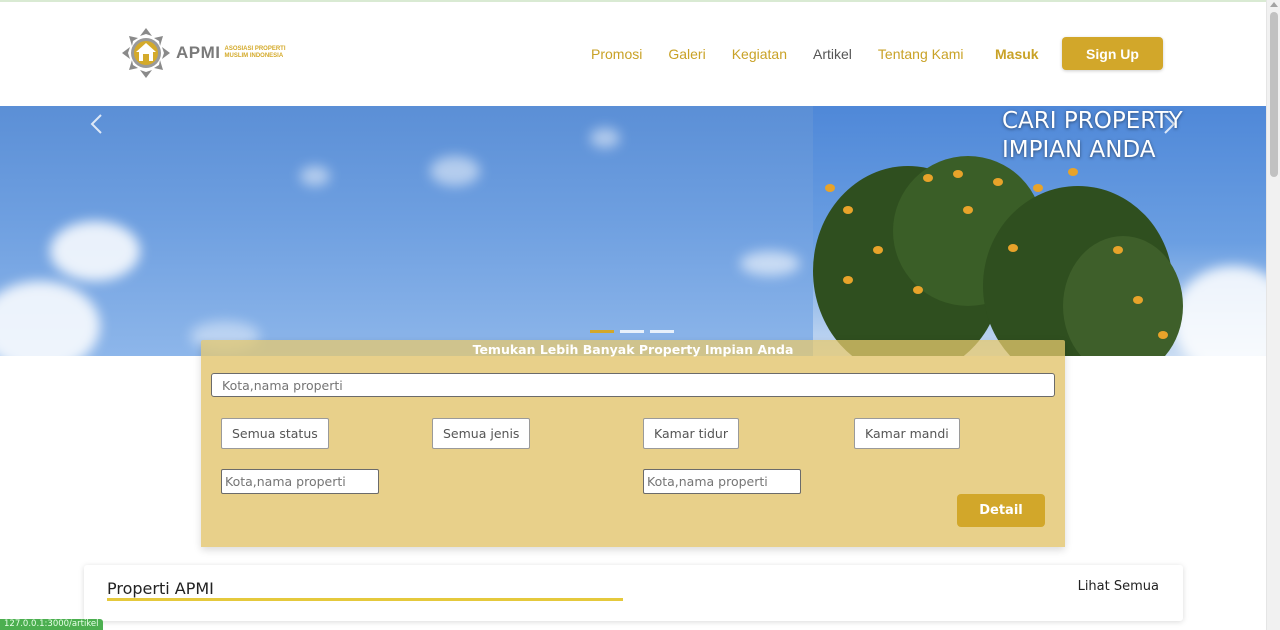  I want to click on properti-title: Properti APMI, so click(160, 588).